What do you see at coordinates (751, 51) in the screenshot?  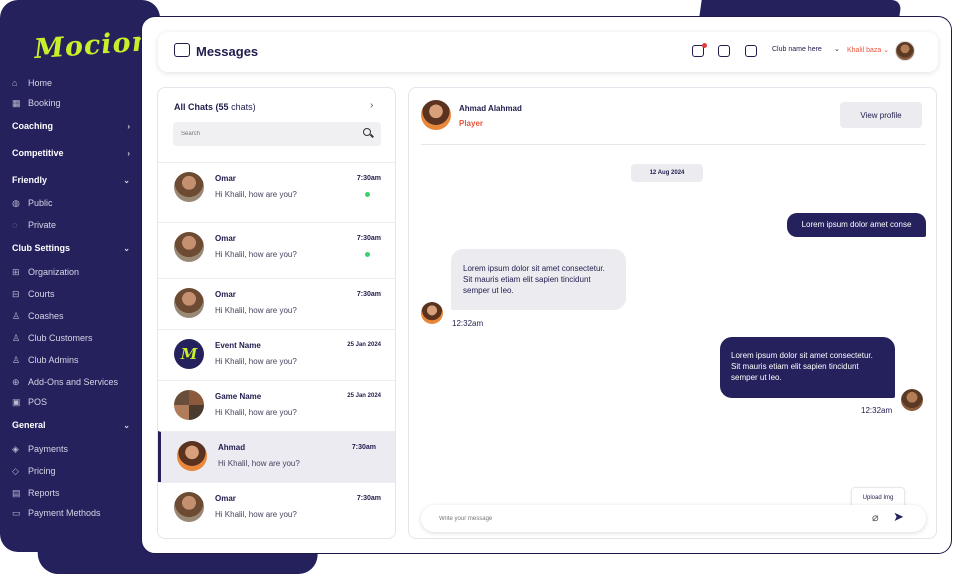 I see `phone-icon` at bounding box center [751, 51].